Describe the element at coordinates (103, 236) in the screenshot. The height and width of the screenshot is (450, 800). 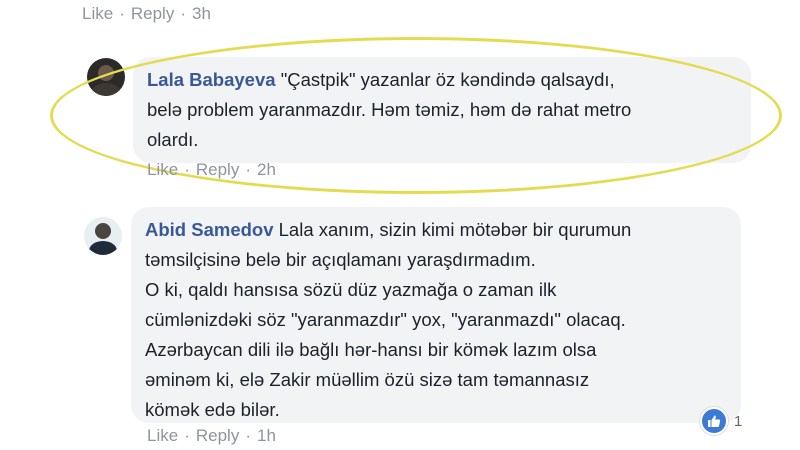
I see `avatar-abid` at that location.